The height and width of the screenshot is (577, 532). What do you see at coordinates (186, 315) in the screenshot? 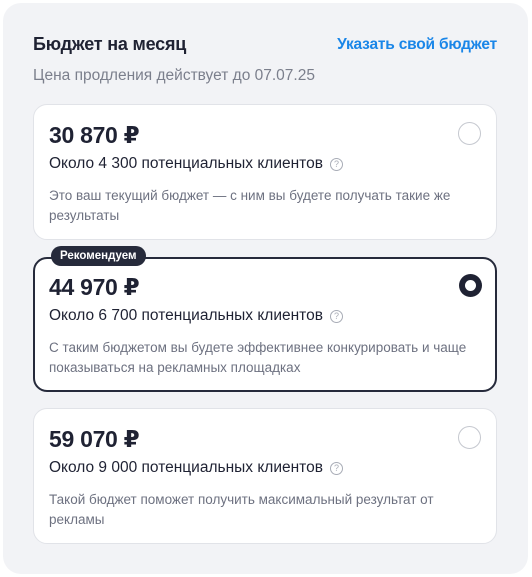
I see `clients-estimate-text: Около 6 700 потенциальных клиентов` at bounding box center [186, 315].